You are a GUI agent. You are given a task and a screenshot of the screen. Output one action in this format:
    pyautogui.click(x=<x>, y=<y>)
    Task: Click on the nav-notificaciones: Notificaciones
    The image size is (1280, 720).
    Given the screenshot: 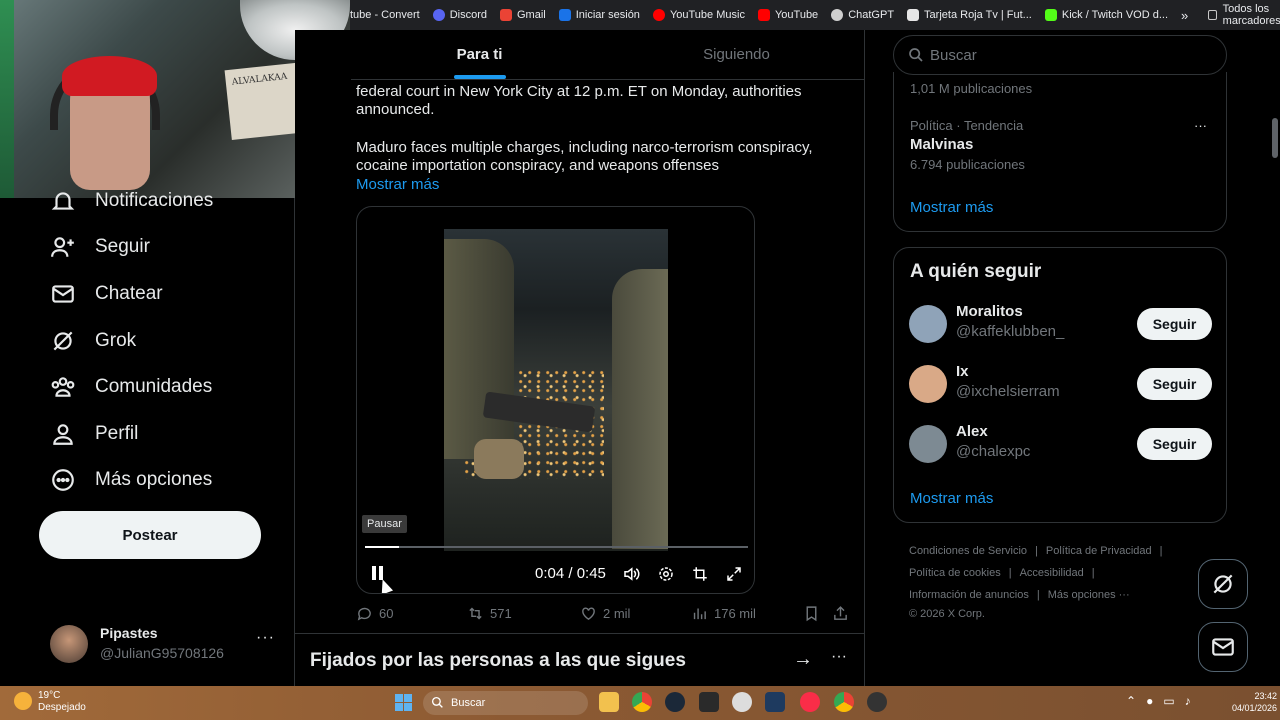 What is the action you would take?
    pyautogui.click(x=131, y=201)
    